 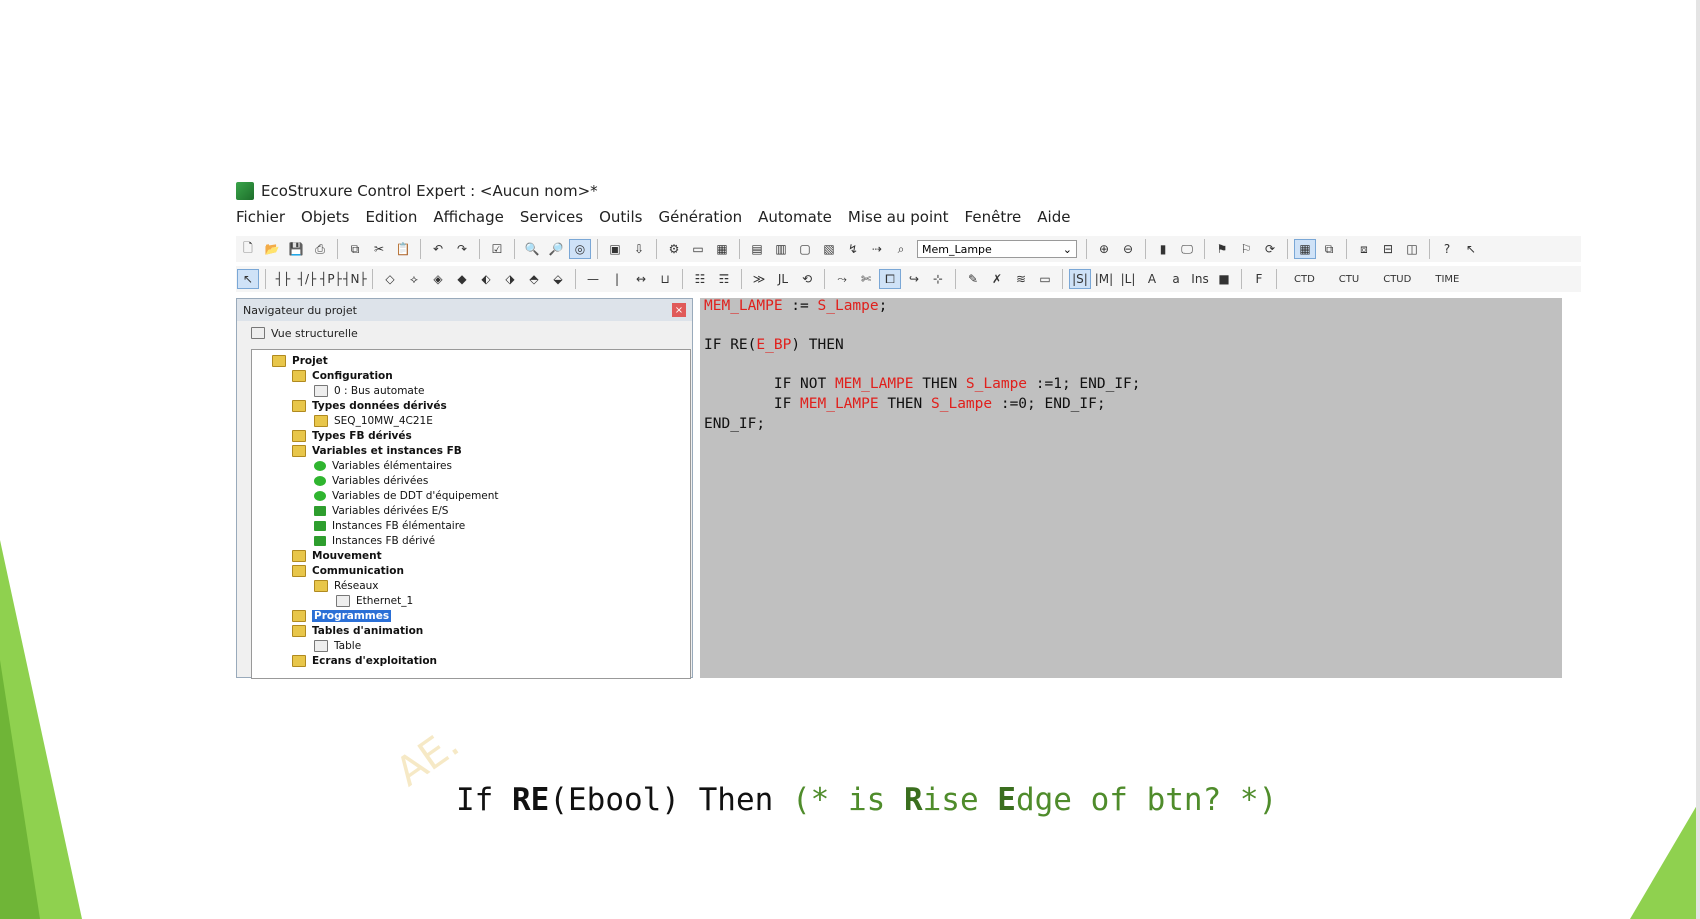 What do you see at coordinates (914, 279) in the screenshot?
I see `connect-wire-icon: ↪` at bounding box center [914, 279].